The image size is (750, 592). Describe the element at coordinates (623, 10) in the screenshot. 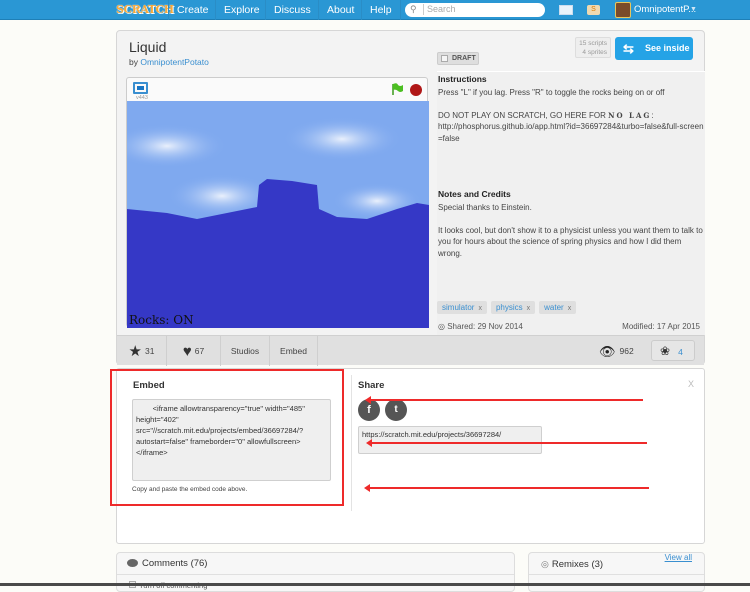

I see `user-avatar` at that location.